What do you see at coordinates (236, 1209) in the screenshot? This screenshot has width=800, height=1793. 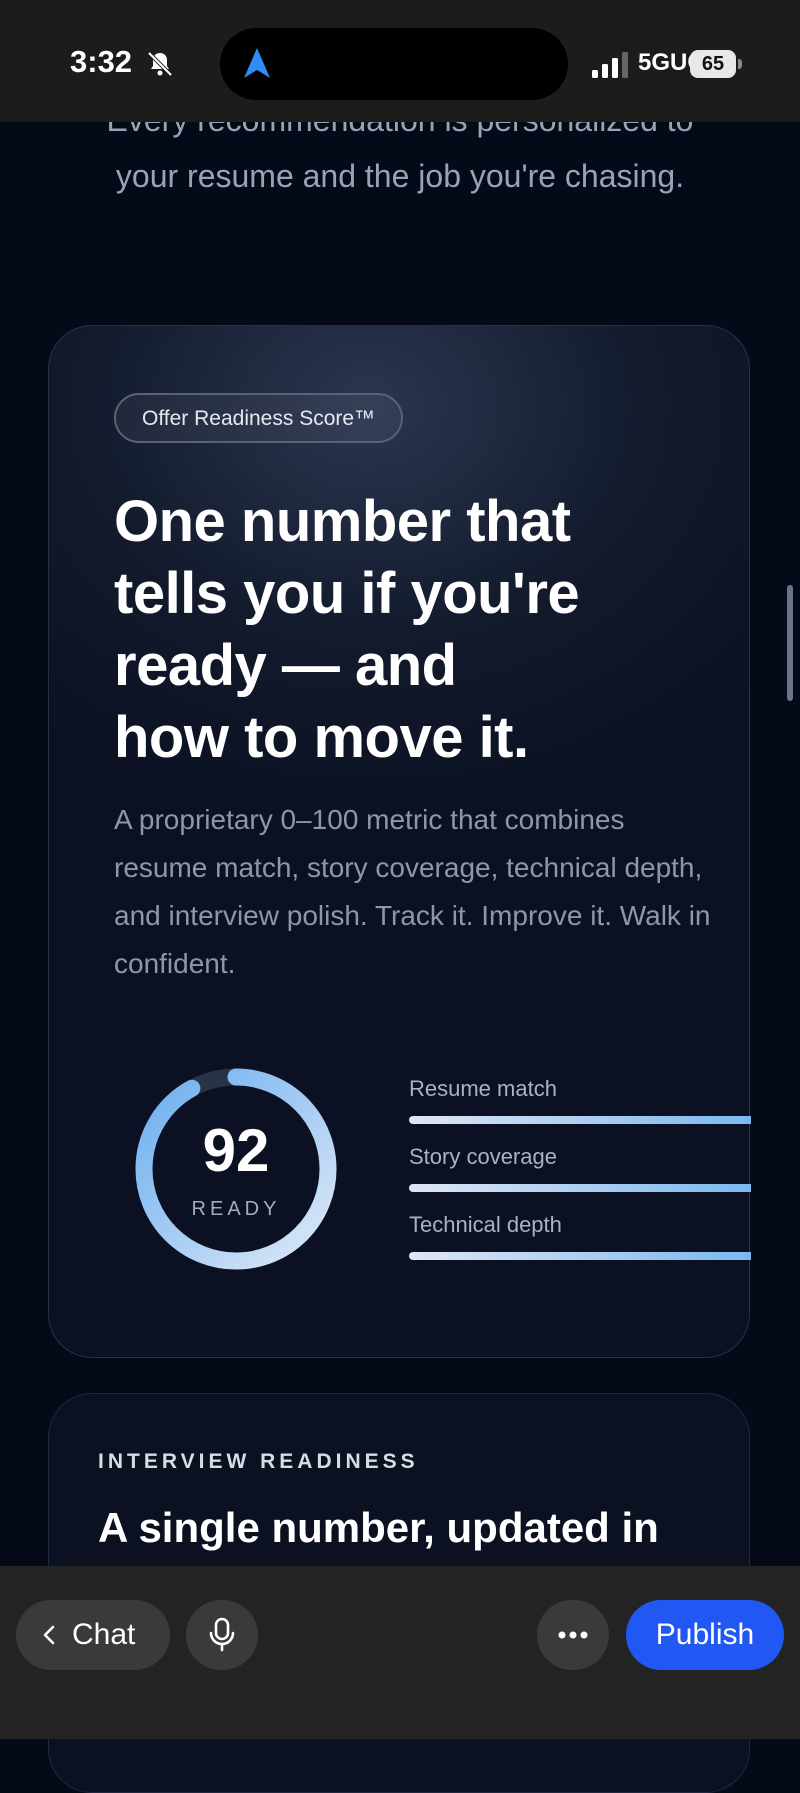 I see `score-label: READY` at bounding box center [236, 1209].